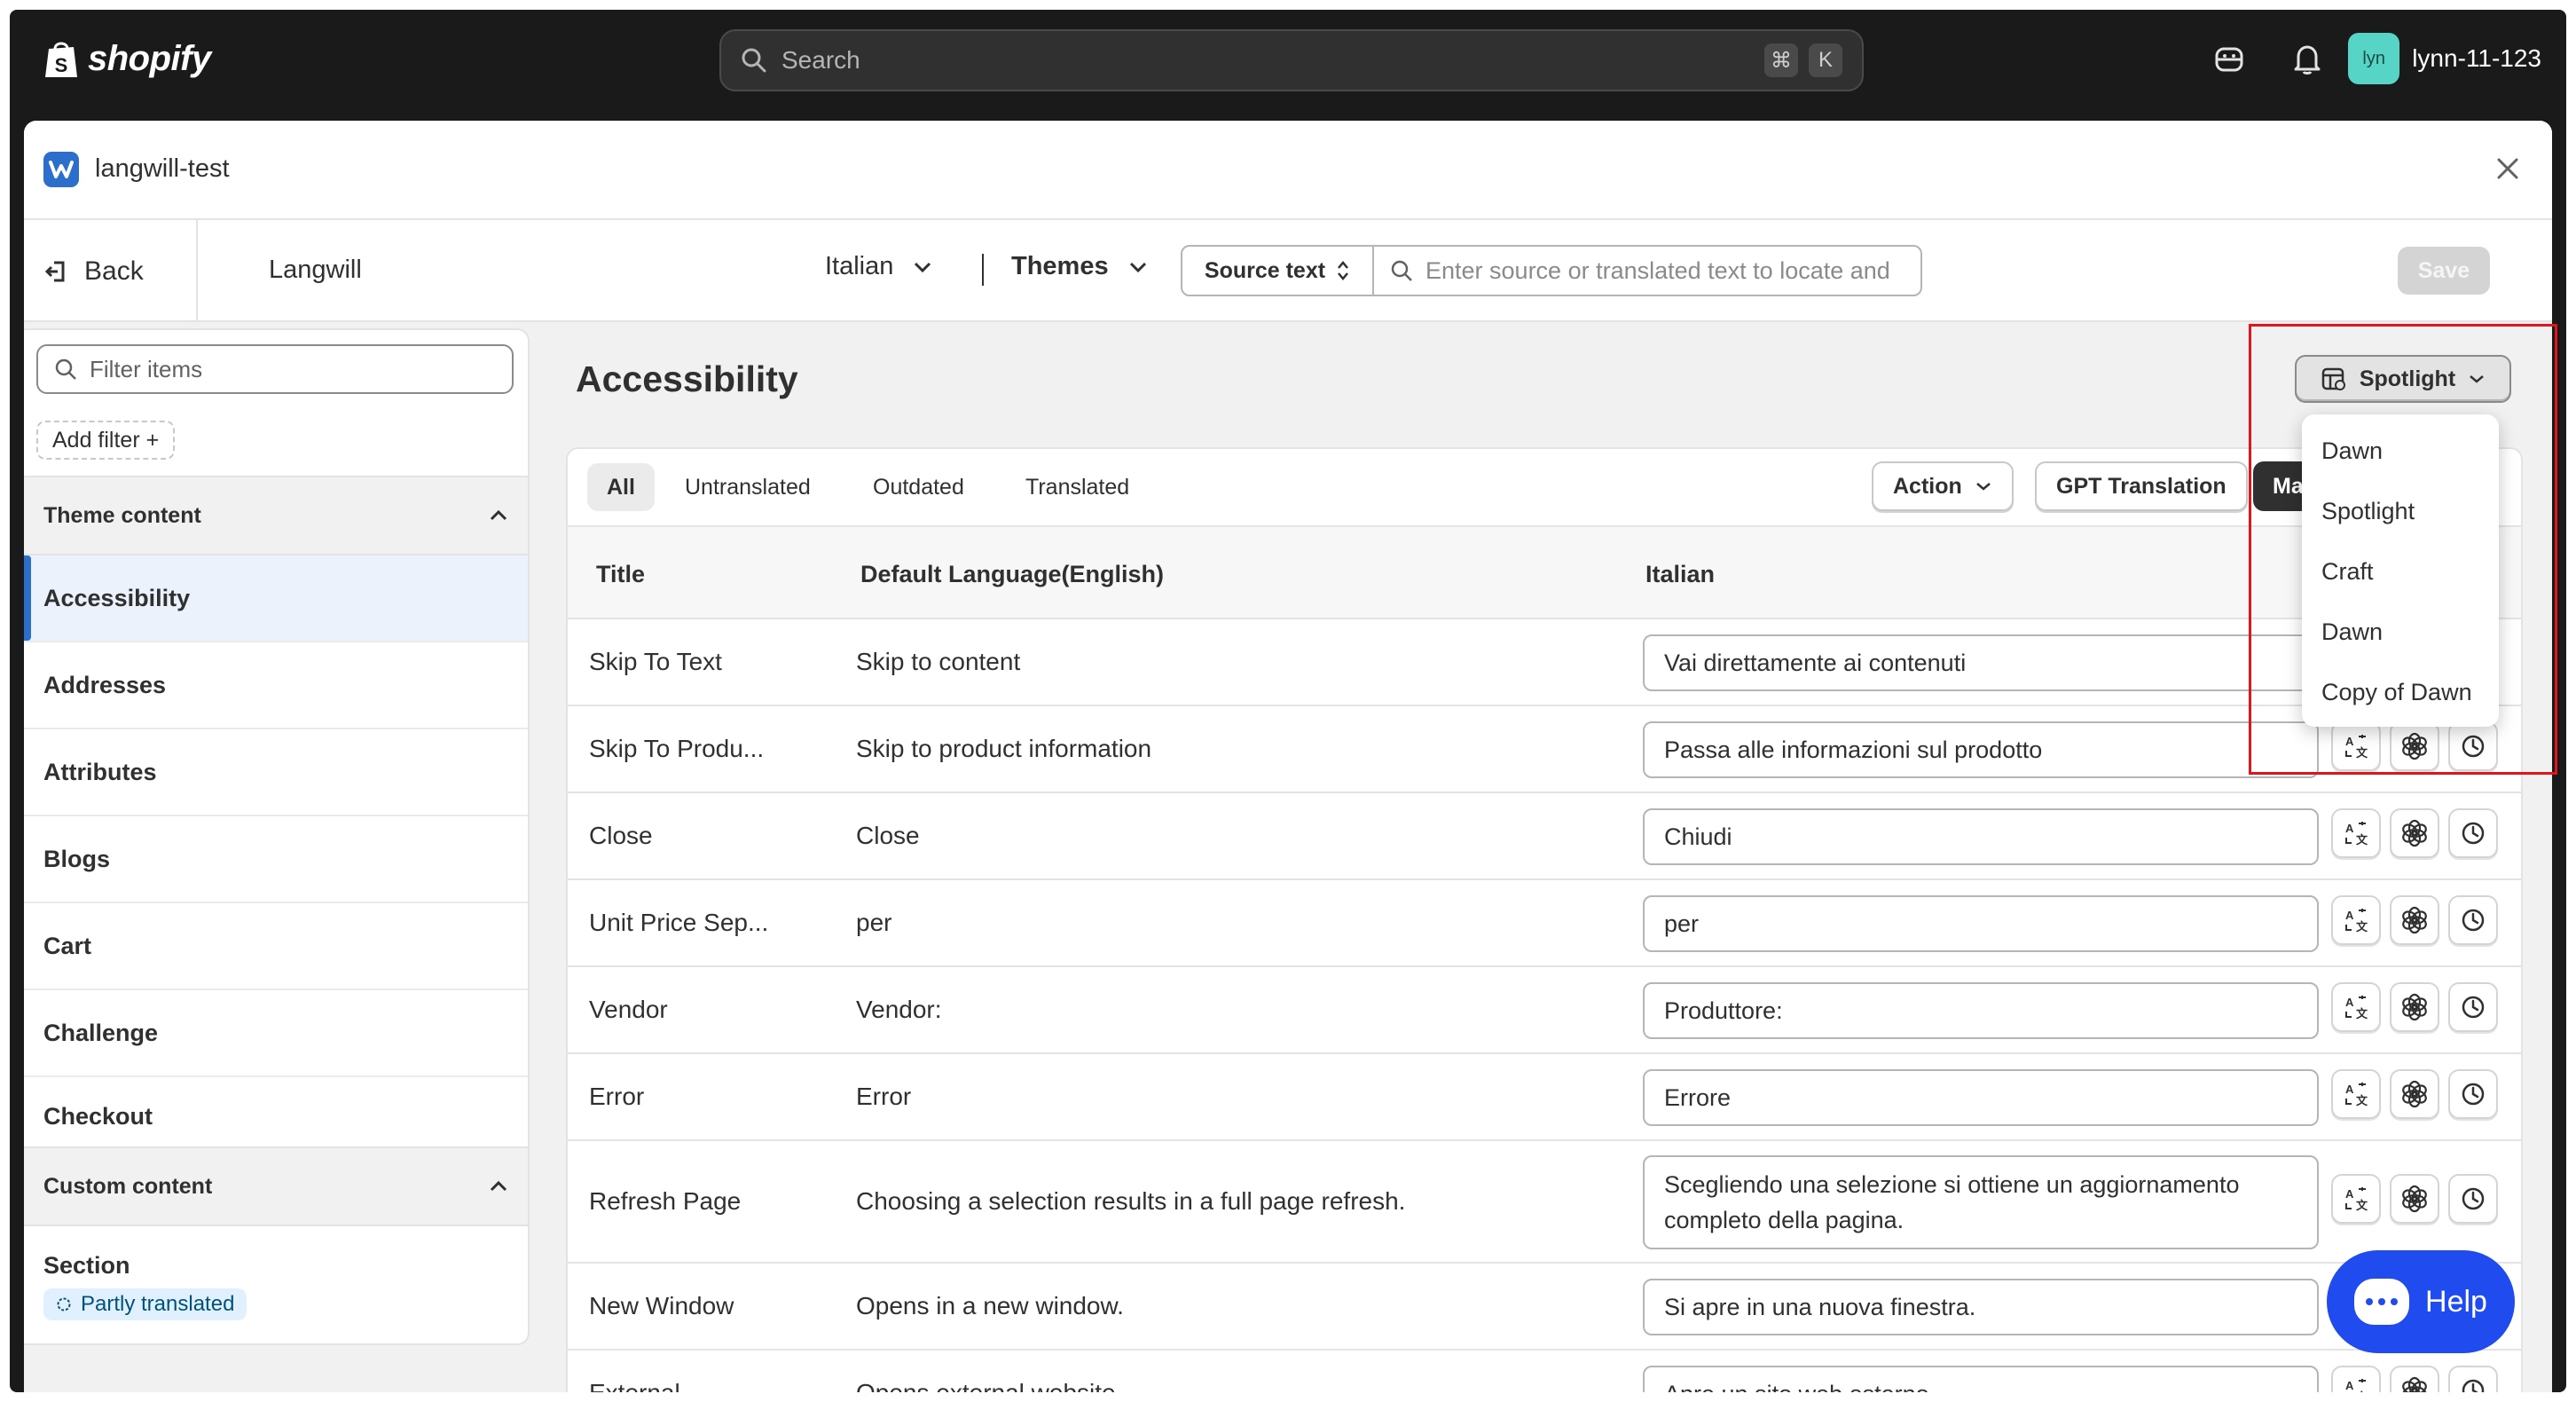  I want to click on page-title: Accessibility, so click(687, 378).